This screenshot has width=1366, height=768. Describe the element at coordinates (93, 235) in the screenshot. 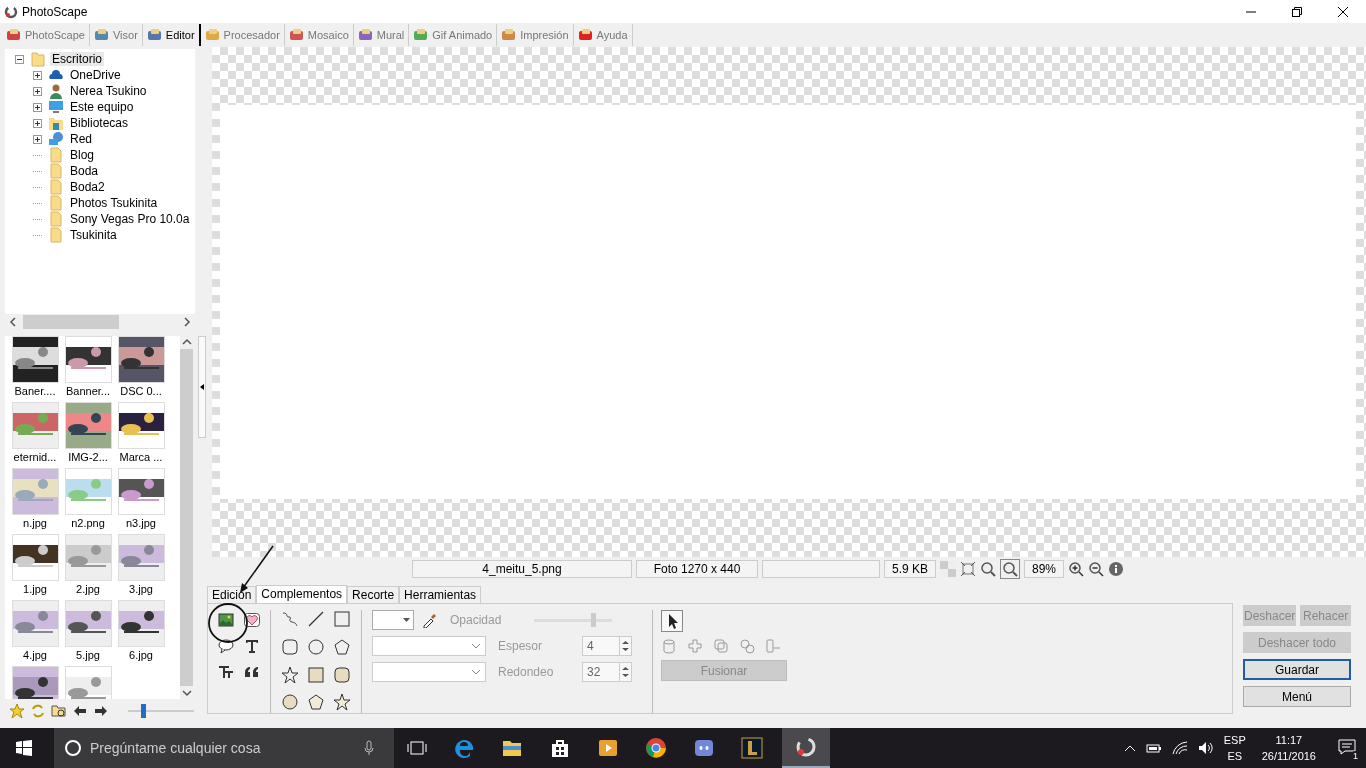

I see `tree-item: Tsukinita` at that location.